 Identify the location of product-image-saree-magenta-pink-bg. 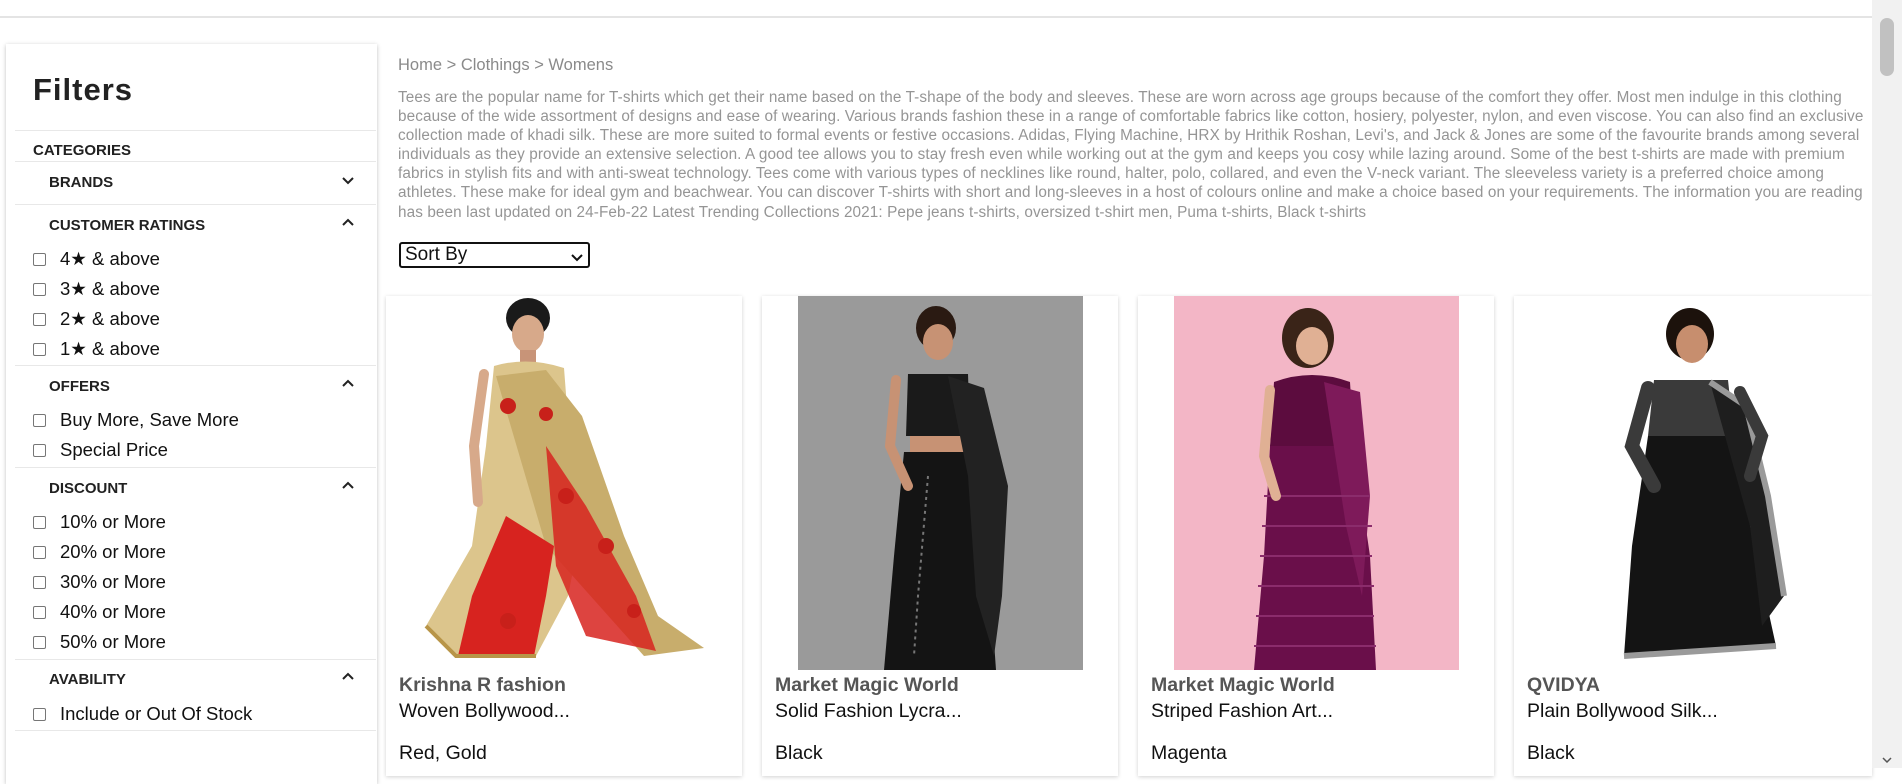
(1316, 483).